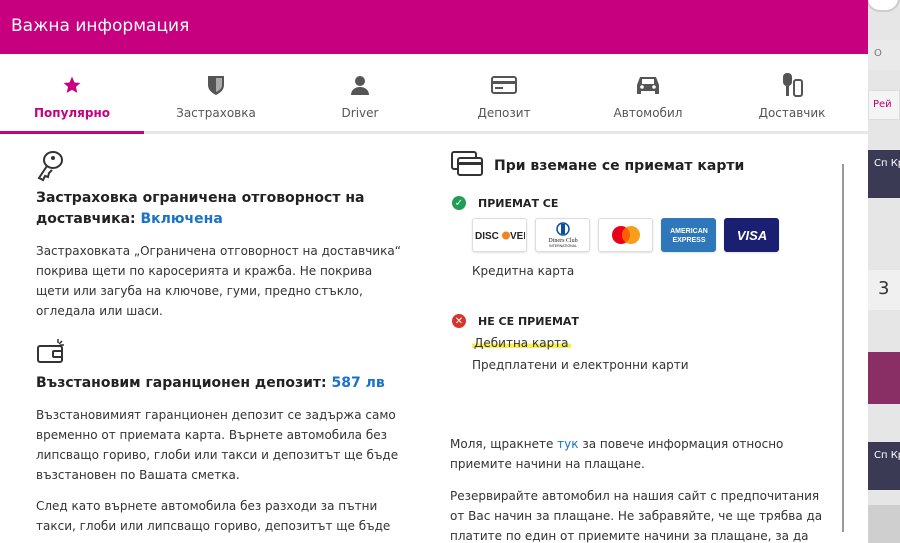 The image size is (900, 543). What do you see at coordinates (499, 235) in the screenshot?
I see `discover-logo: DISC VER` at bounding box center [499, 235].